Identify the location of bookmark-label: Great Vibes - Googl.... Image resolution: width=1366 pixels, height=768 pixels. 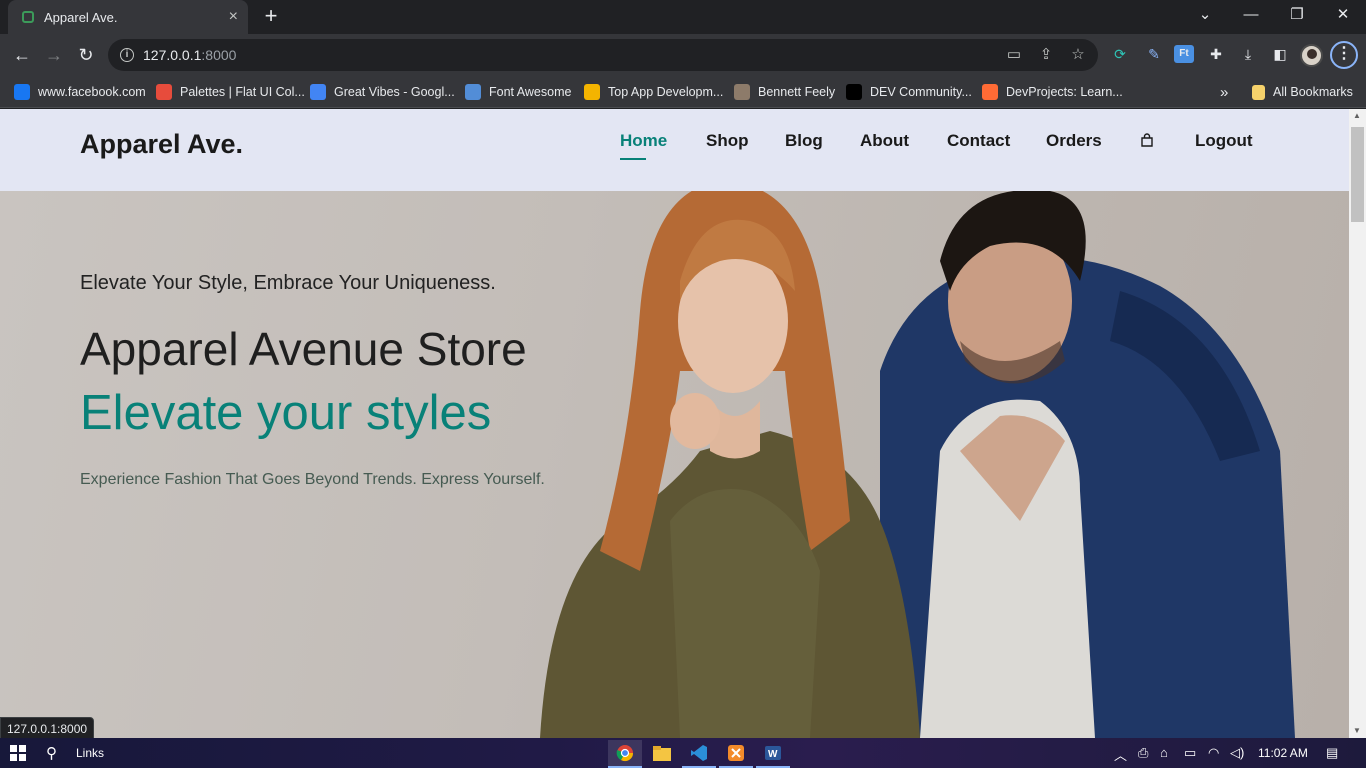
(394, 92).